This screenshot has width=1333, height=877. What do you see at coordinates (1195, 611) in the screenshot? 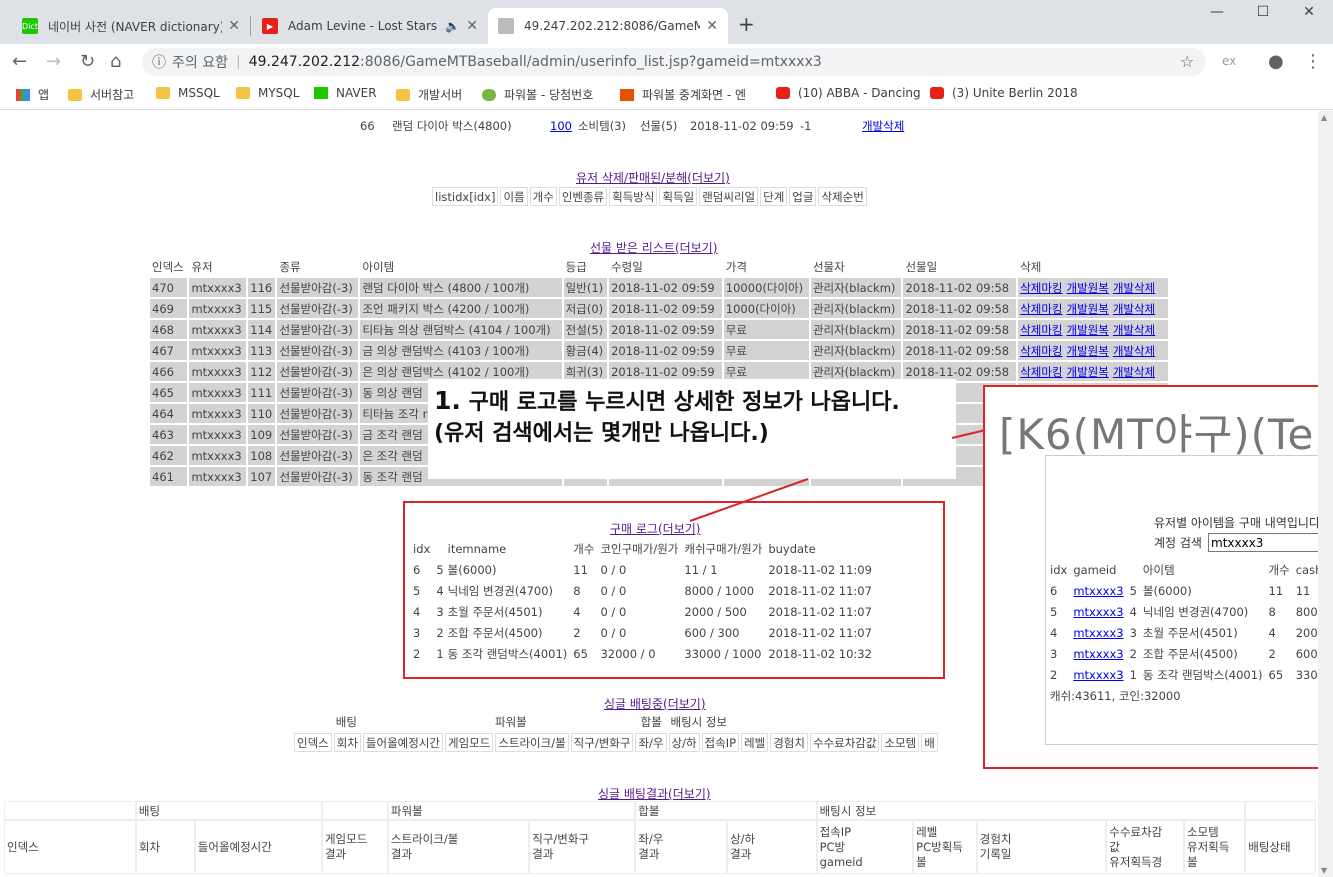
I see `cell: 닉네임 변경권(4700)` at bounding box center [1195, 611].